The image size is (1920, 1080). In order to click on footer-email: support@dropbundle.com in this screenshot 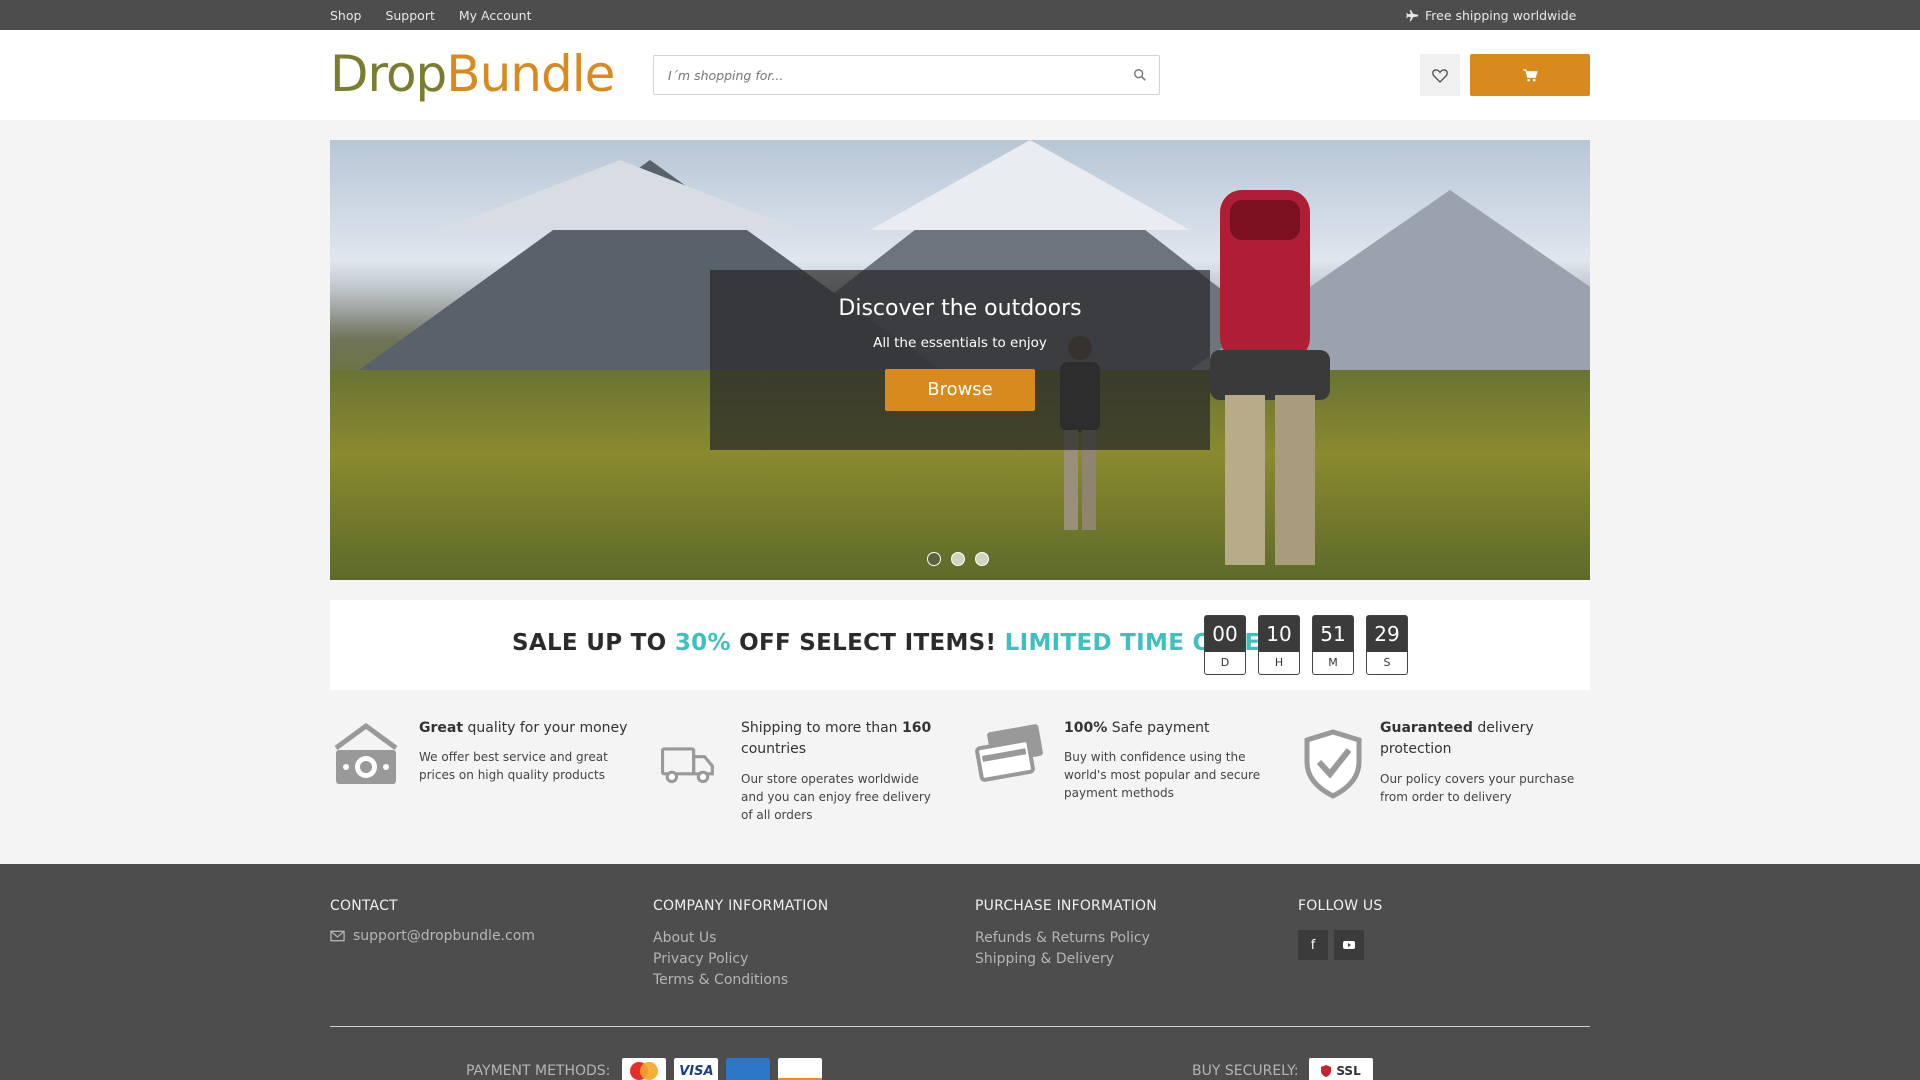, I will do `click(432, 936)`.